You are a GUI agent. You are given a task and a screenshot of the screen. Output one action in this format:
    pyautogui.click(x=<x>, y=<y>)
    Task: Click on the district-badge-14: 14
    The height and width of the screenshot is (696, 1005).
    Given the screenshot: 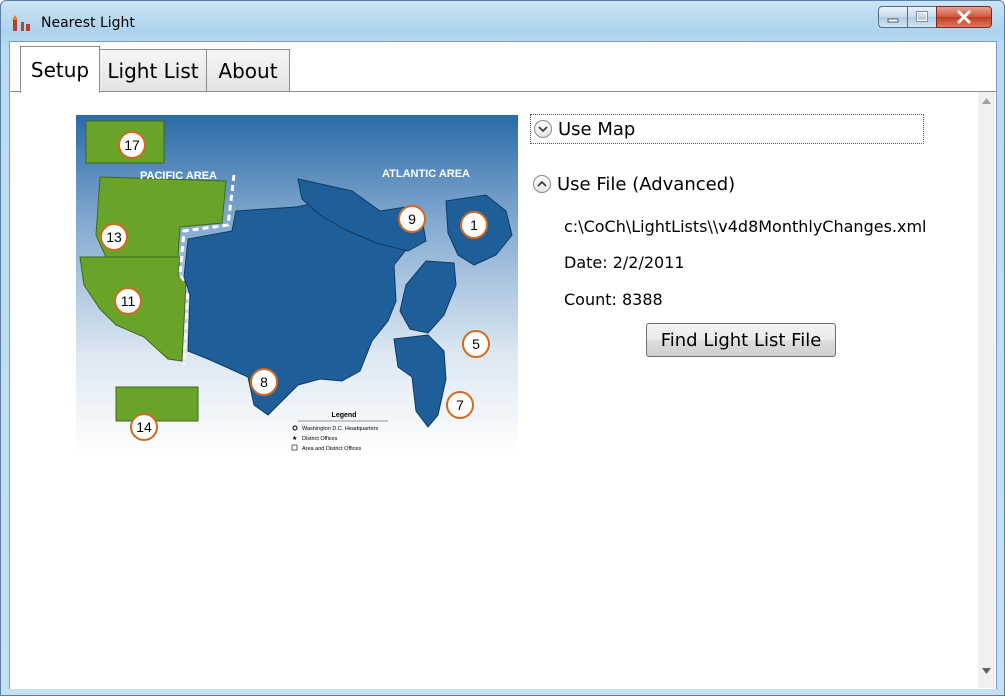 What is the action you would take?
    pyautogui.click(x=144, y=427)
    